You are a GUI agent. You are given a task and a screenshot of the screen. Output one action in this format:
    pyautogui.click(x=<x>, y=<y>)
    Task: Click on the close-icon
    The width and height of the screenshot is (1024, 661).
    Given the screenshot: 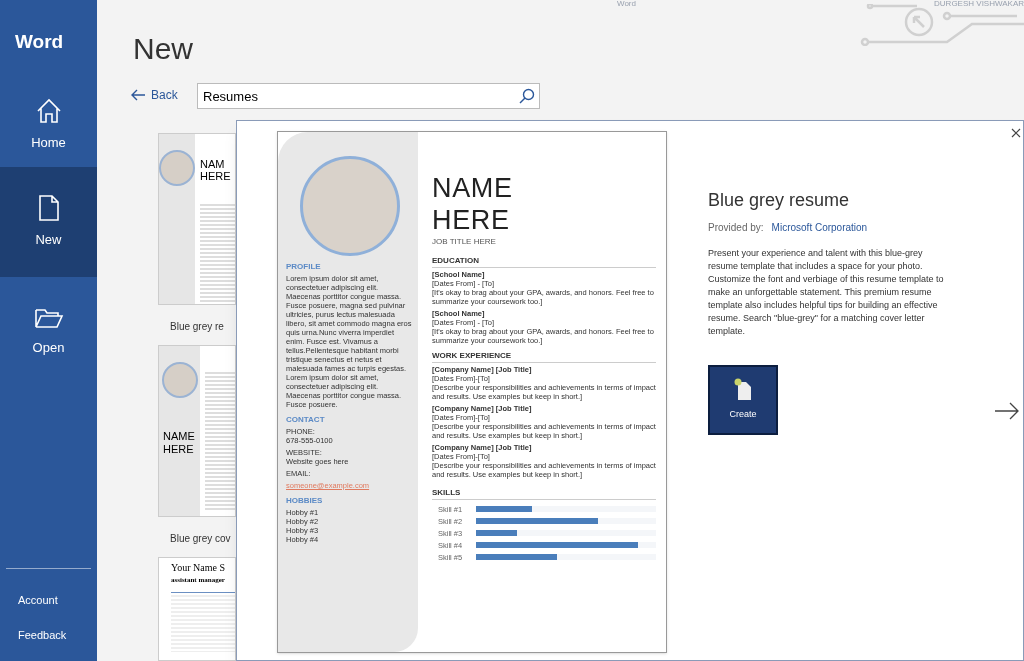 What is the action you would take?
    pyautogui.click(x=1016, y=133)
    